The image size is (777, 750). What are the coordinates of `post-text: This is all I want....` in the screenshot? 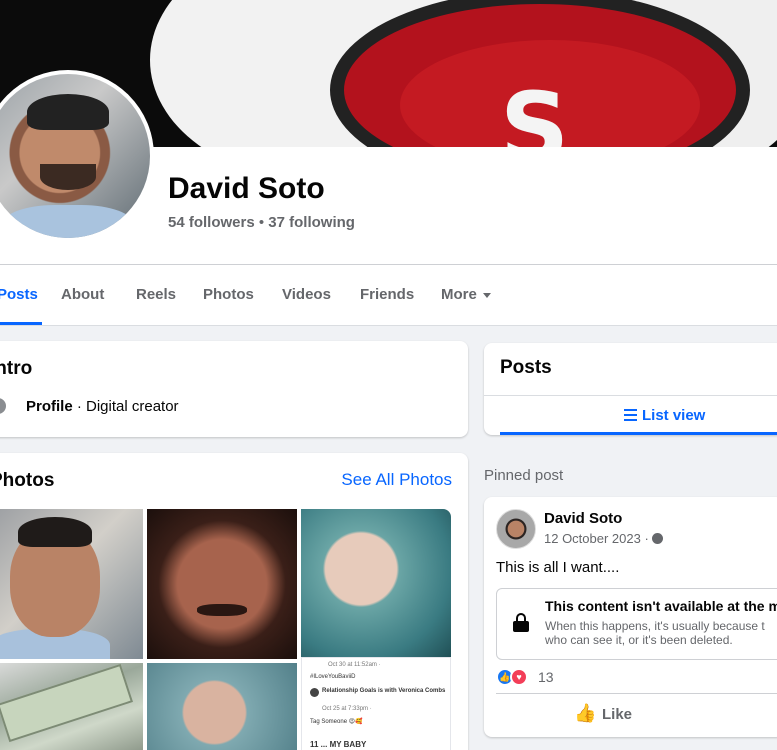 It's located at (558, 567).